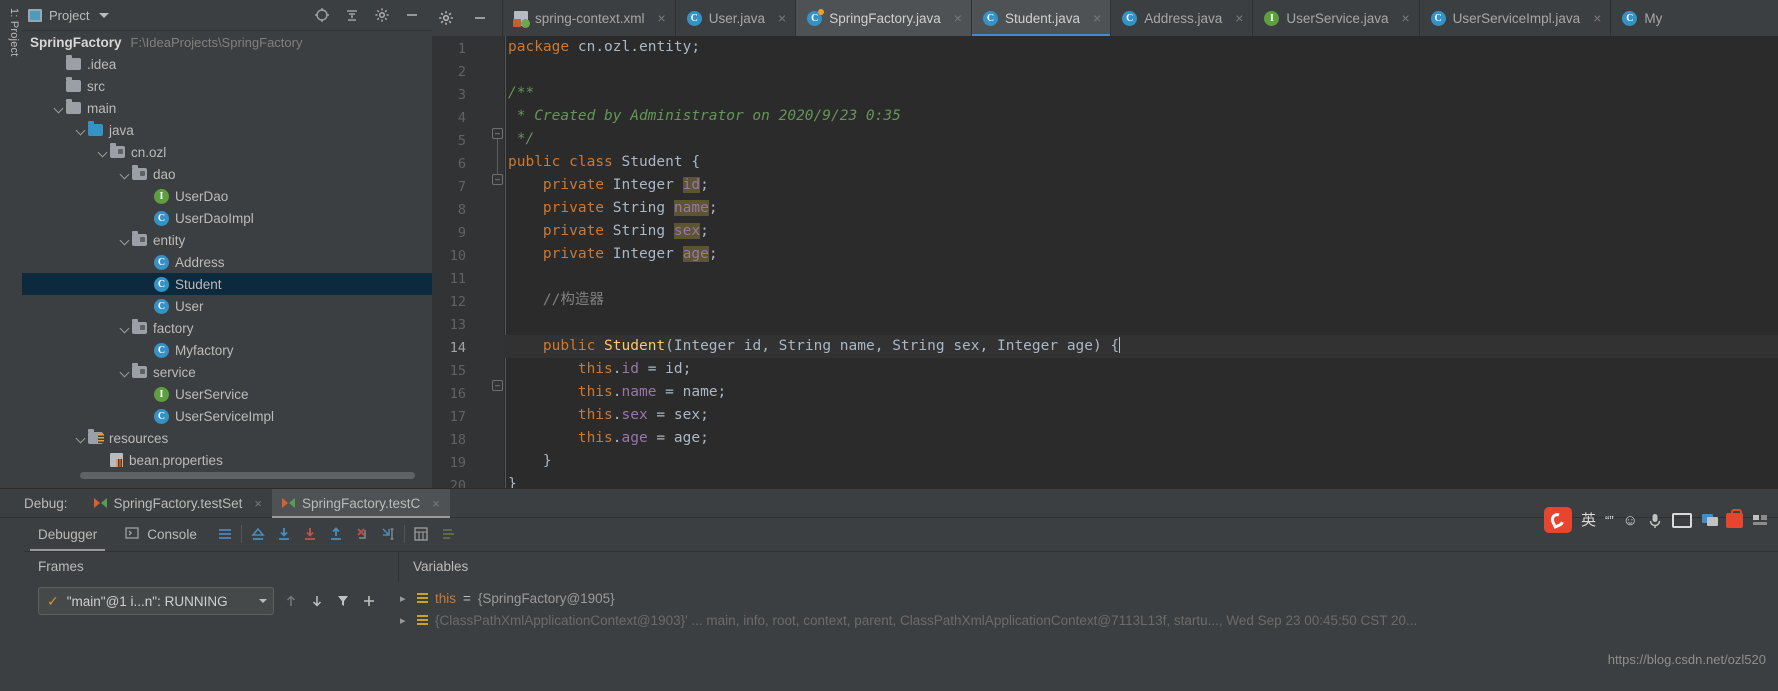 The height and width of the screenshot is (691, 1778). What do you see at coordinates (1335, 18) in the screenshot?
I see `editor-tab-userservice-java: I UserService.java ×` at bounding box center [1335, 18].